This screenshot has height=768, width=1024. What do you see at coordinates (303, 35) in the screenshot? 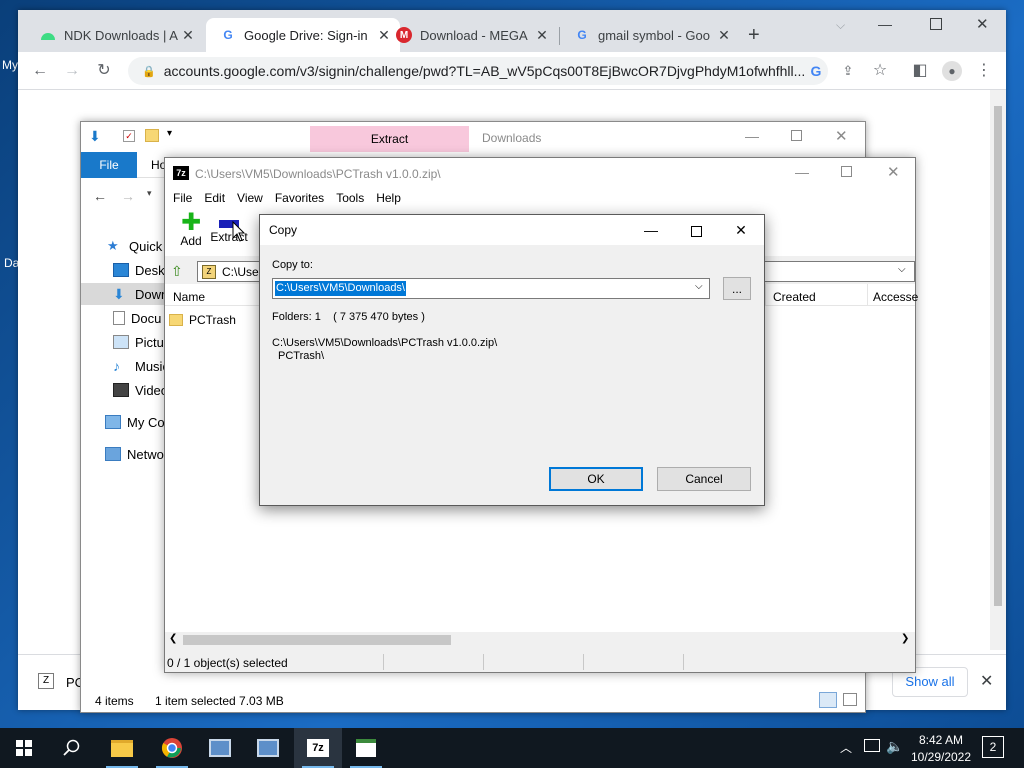
I see `tab-google-drive-sign-in: G Google Drive: Sign-in ✕` at bounding box center [303, 35].